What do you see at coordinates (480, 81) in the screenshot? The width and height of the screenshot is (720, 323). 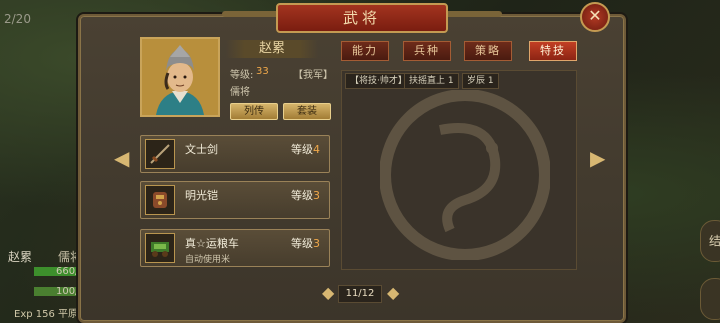 I see `skill-tag-suichen: 岁辰 1` at bounding box center [480, 81].